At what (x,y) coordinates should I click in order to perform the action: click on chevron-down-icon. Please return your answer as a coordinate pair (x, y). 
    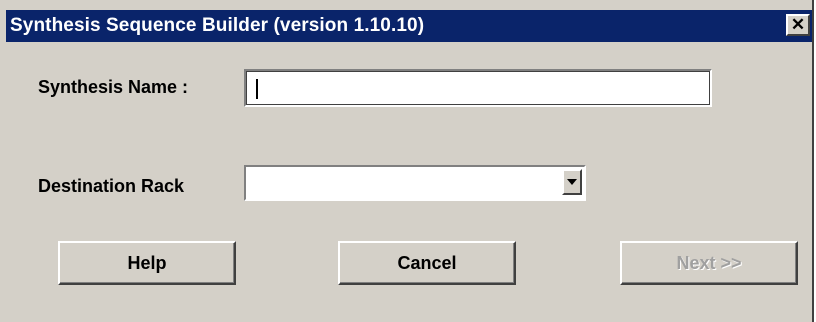
    Looking at the image, I should click on (572, 182).